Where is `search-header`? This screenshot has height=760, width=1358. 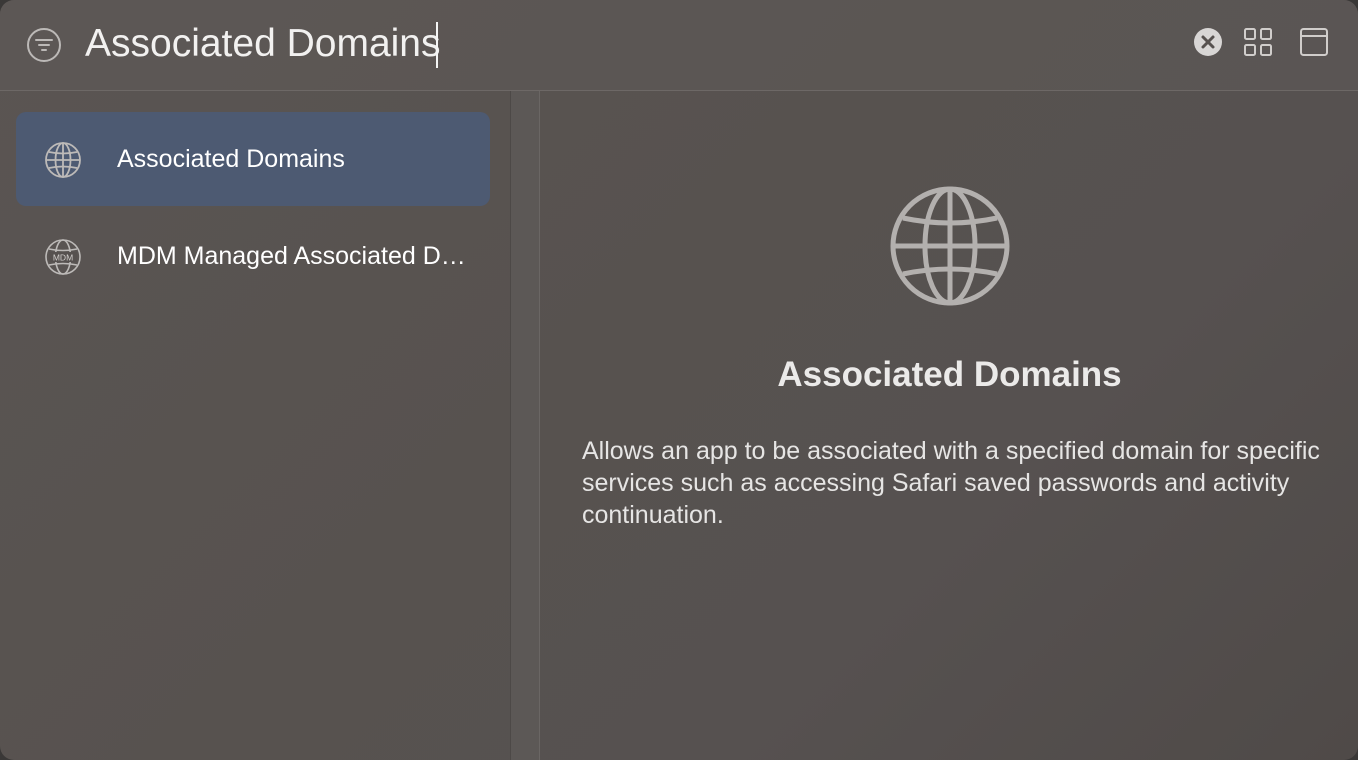 search-header is located at coordinates (679, 45).